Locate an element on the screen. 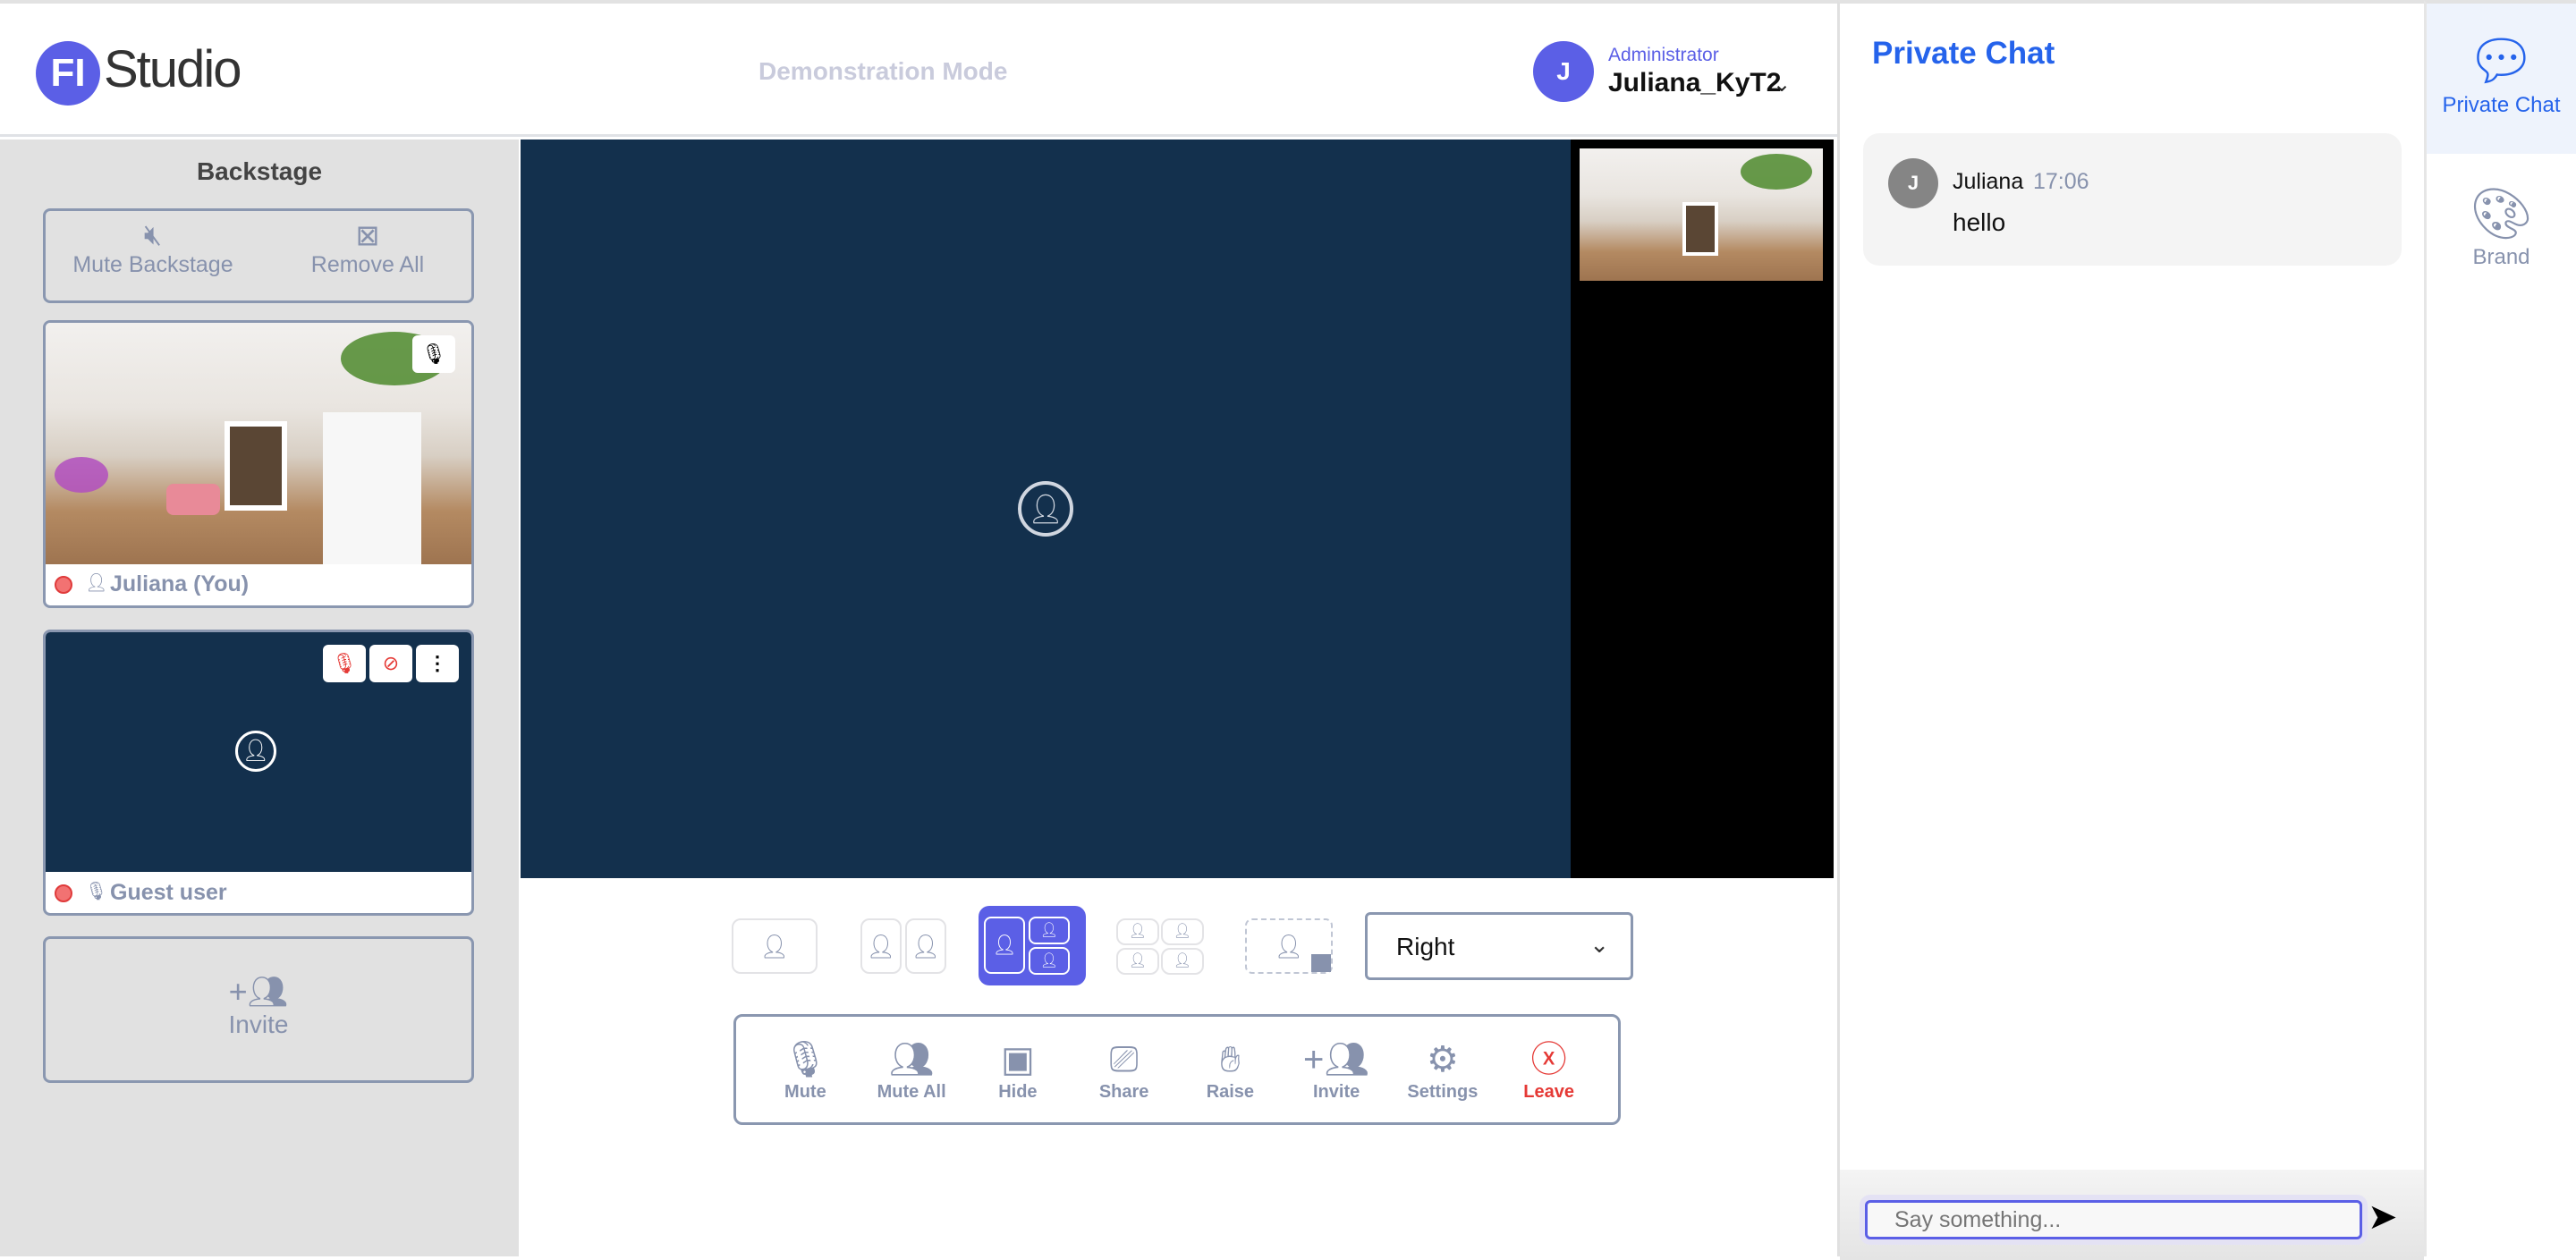 Image resolution: width=2576 pixels, height=1260 pixels. chat-input-area: ➤ is located at coordinates (2132, 1215).